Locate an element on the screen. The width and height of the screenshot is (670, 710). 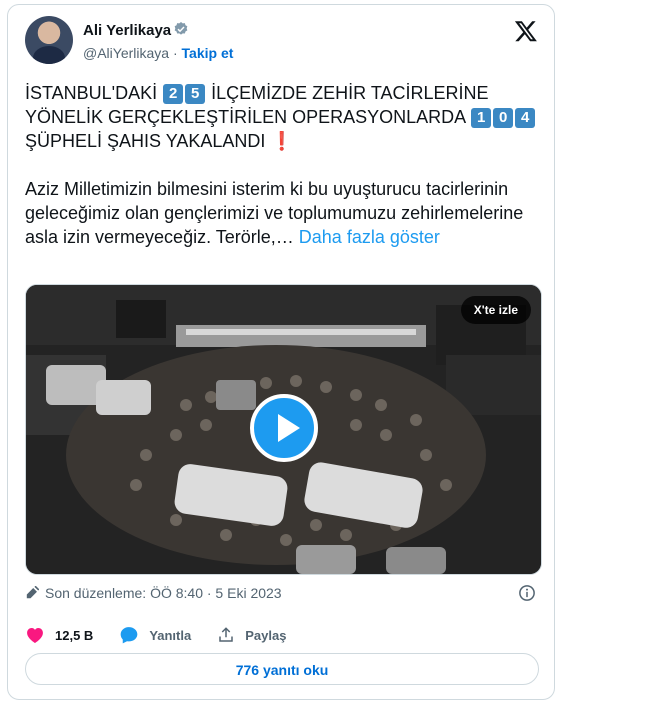
verified-badge-icon is located at coordinates (181, 28).